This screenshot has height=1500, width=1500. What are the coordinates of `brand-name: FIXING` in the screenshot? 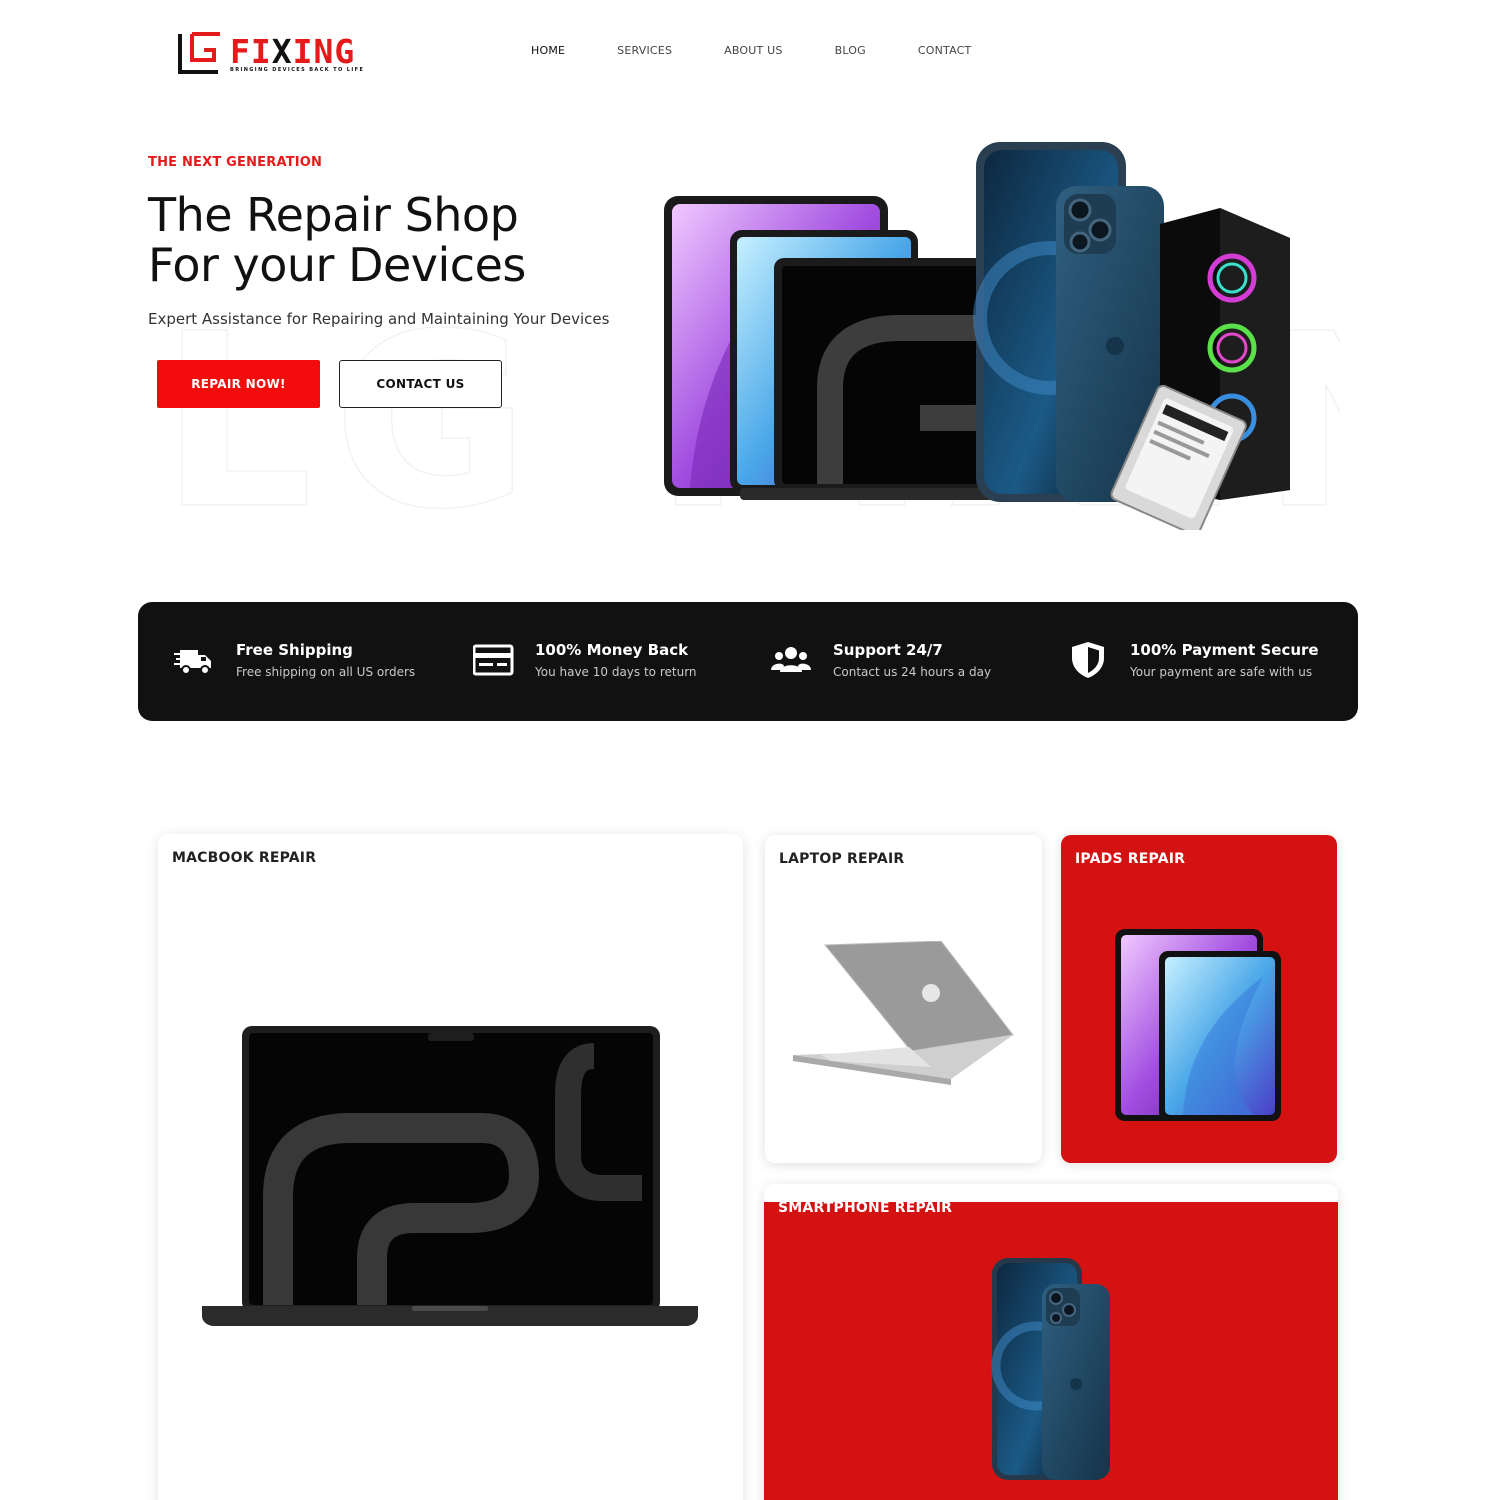 It's located at (293, 51).